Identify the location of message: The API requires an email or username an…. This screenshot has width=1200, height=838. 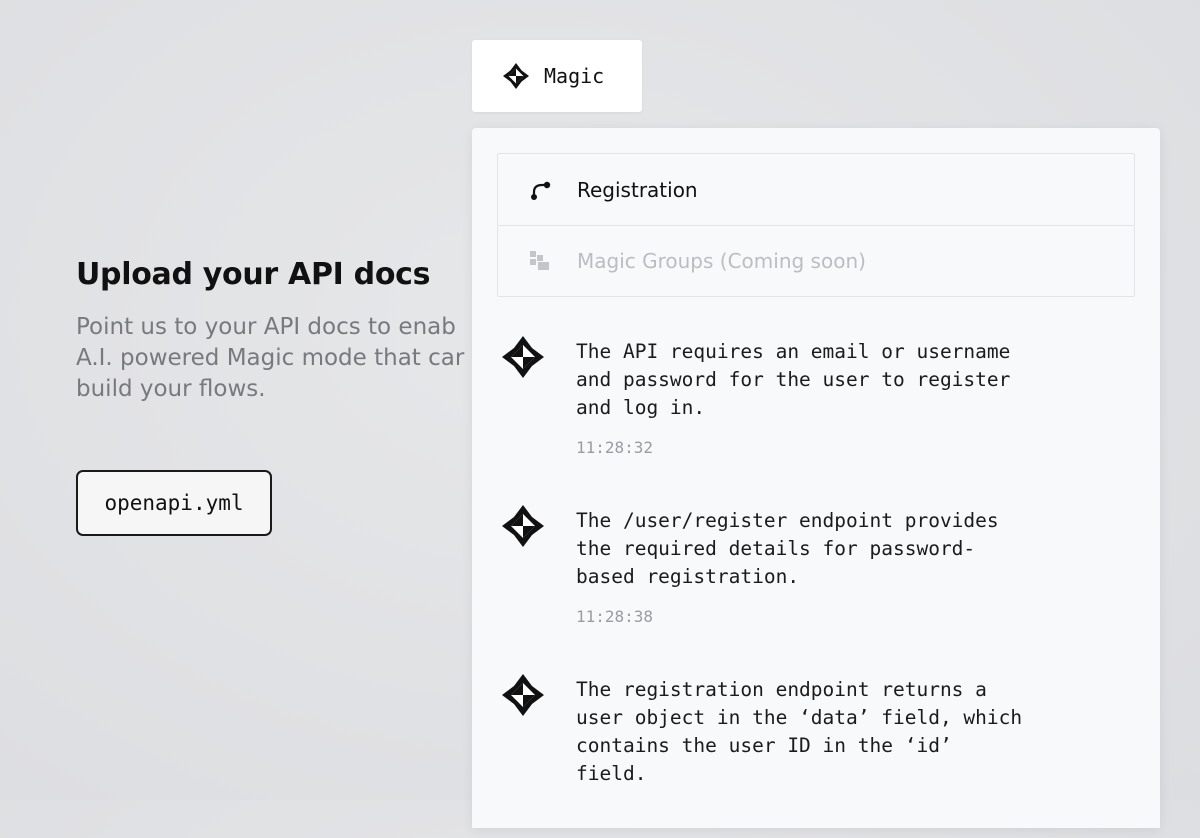
(817, 396).